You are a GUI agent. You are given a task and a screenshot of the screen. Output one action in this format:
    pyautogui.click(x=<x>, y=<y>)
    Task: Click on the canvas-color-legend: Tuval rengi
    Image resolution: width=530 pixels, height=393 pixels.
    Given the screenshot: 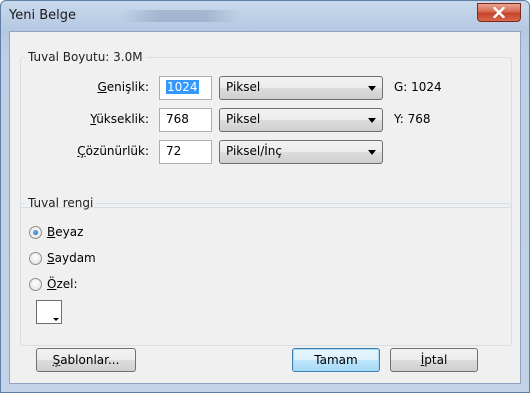 What is the action you would take?
    pyautogui.click(x=61, y=203)
    